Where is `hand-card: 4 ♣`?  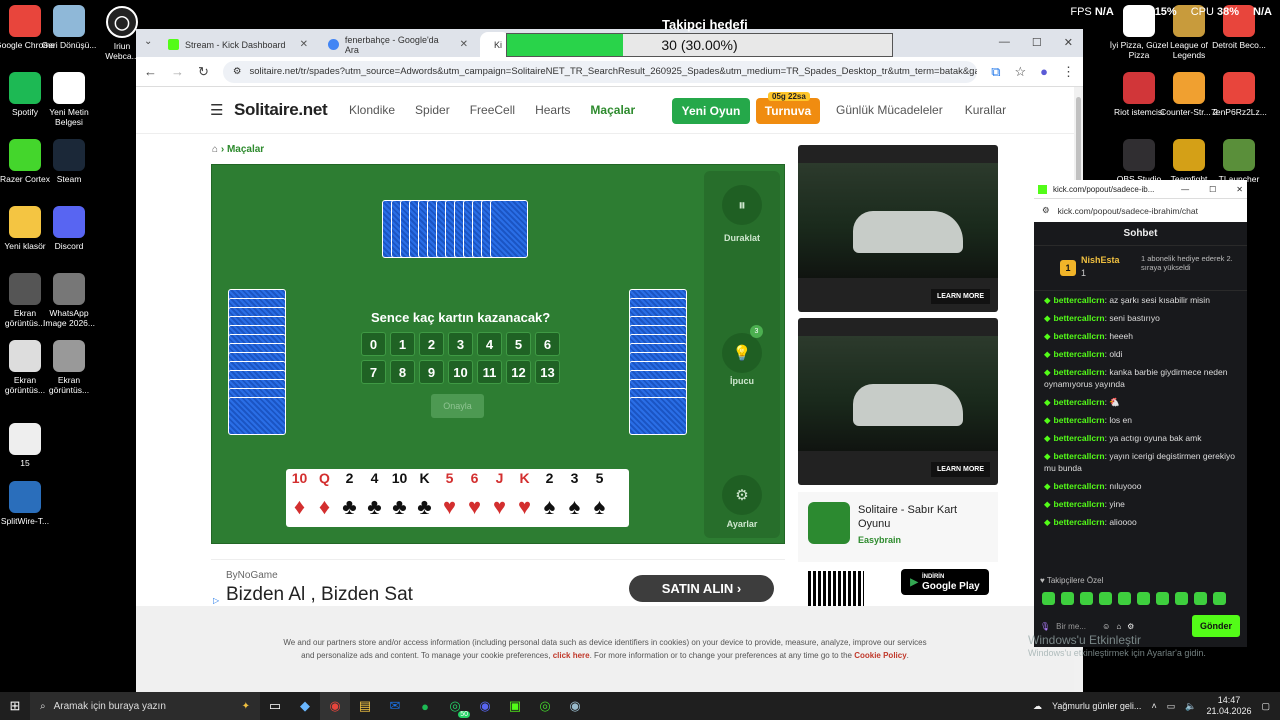
hand-card: 4 ♣ is located at coordinates (374, 498).